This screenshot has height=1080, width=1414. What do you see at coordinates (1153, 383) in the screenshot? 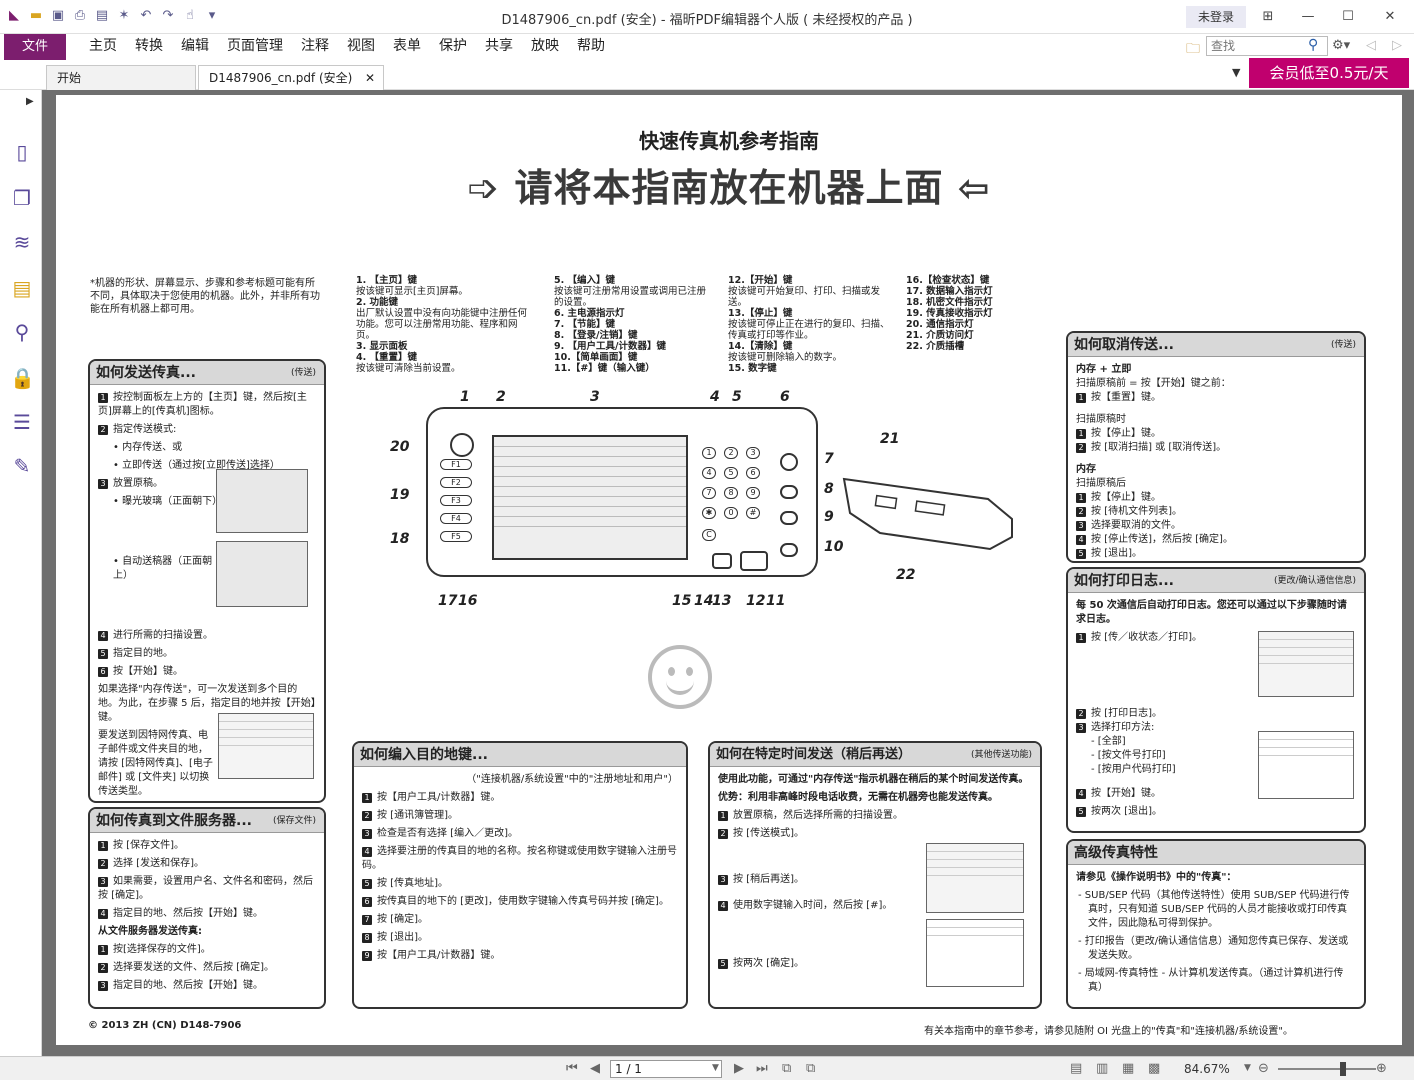
I see `step-text: 扫描原稿前 = 按【开始】键之前：` at bounding box center [1153, 383].